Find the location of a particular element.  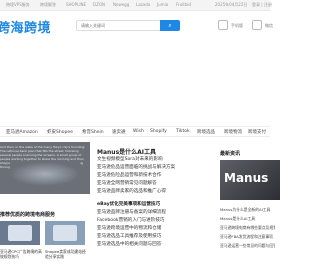

nav-item: Tiktok is located at coordinates (183, 131).